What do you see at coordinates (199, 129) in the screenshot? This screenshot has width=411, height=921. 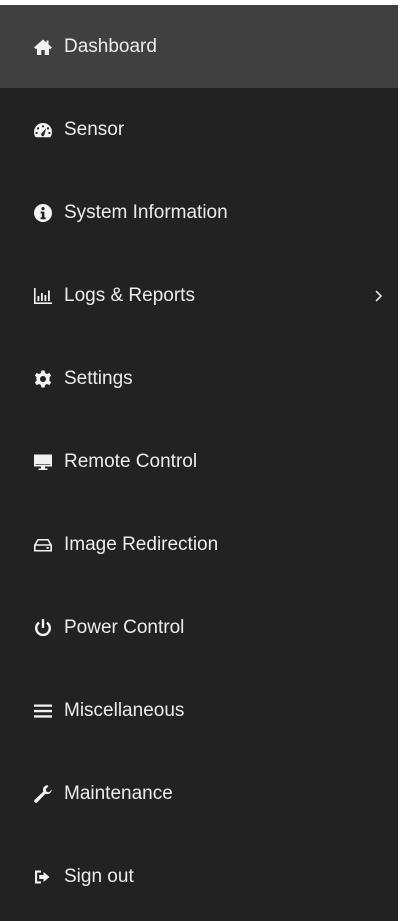 I see `sidebar-item-sensor: Sensor` at bounding box center [199, 129].